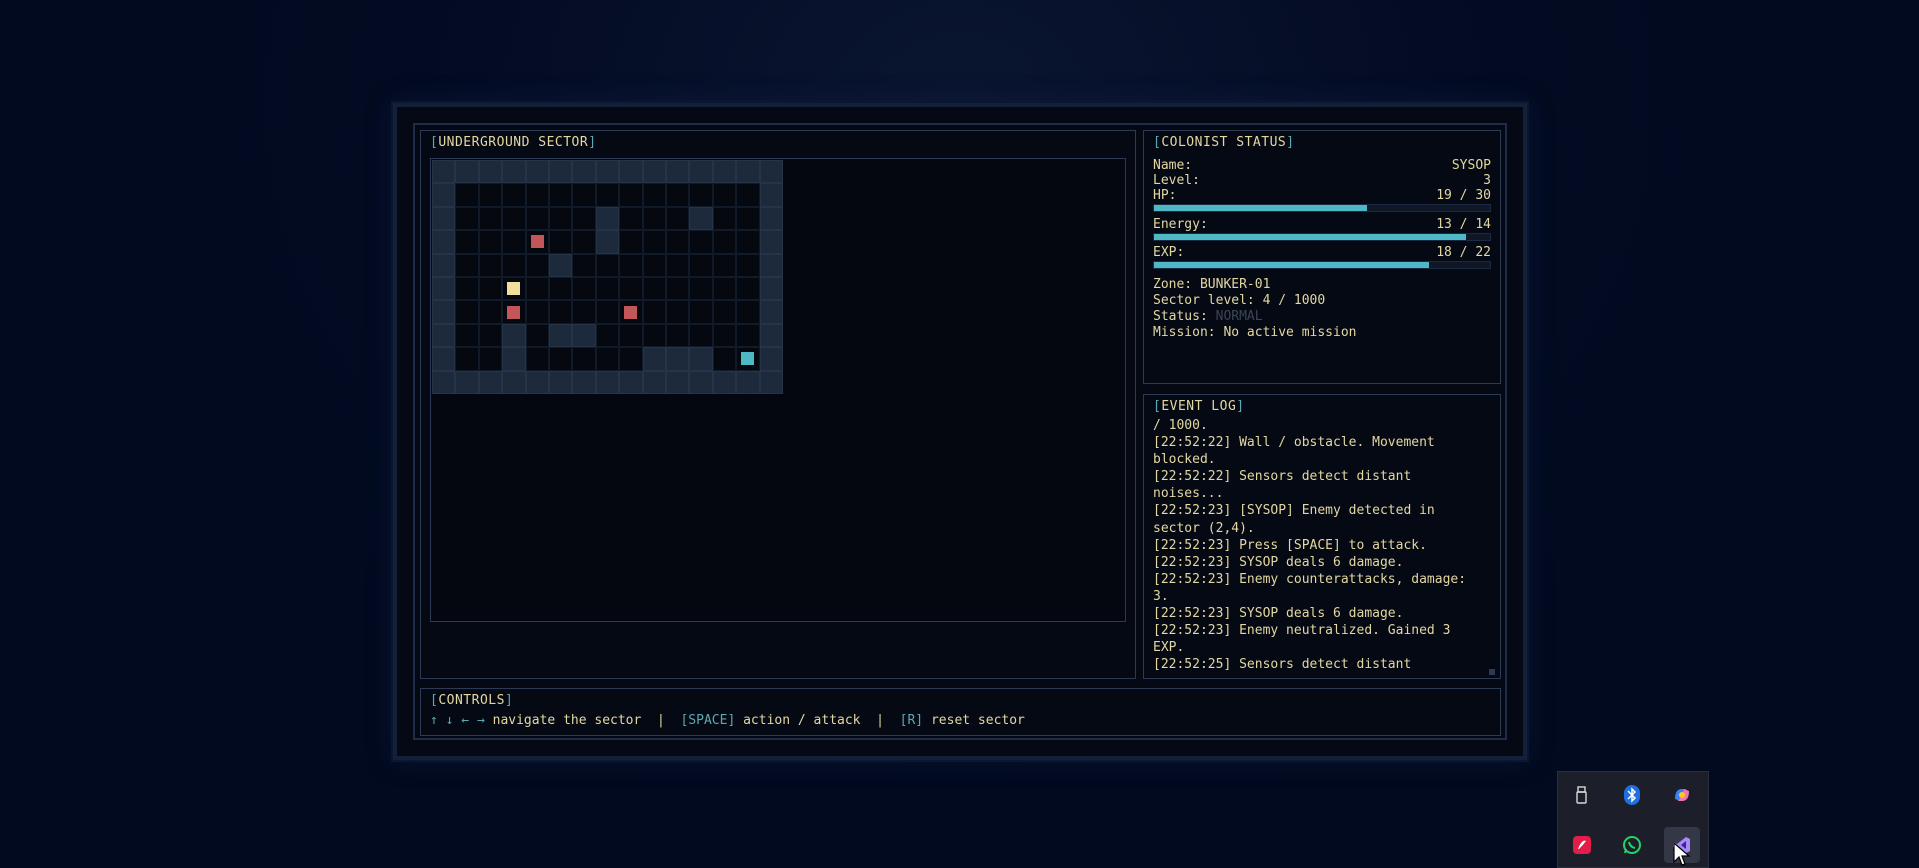 The height and width of the screenshot is (868, 1919). What do you see at coordinates (1682, 795) in the screenshot?
I see `copilot-icon` at bounding box center [1682, 795].